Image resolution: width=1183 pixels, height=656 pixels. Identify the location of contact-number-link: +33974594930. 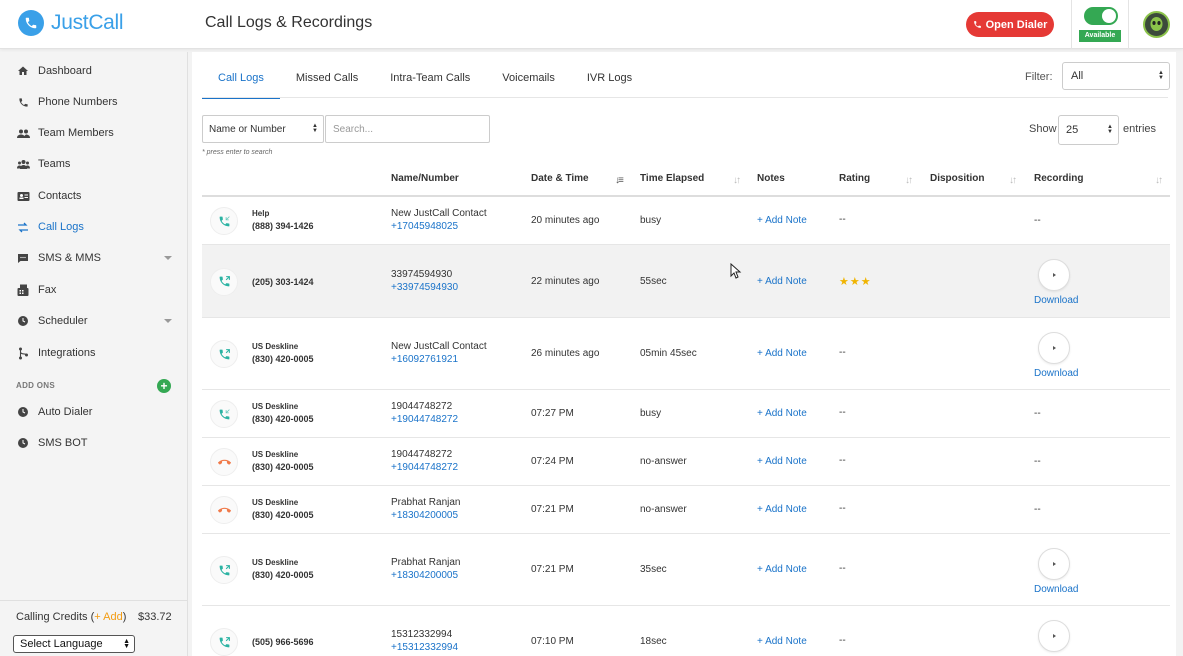
(424, 287).